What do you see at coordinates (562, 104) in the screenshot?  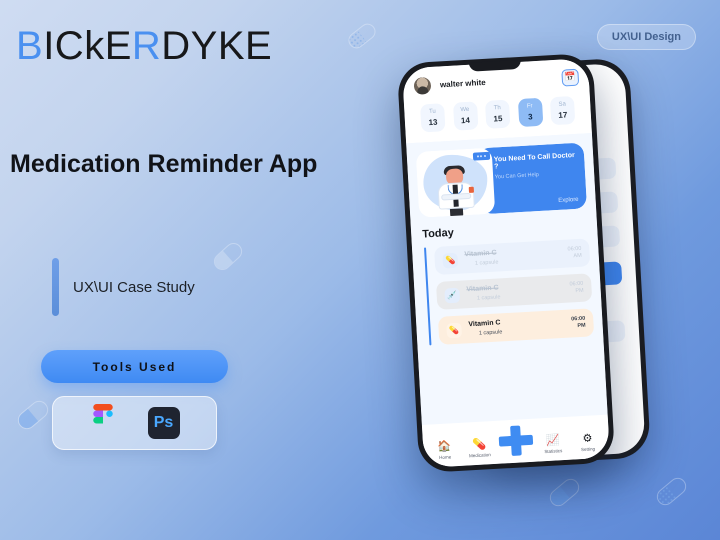 I see `day-dow: Sa` at bounding box center [562, 104].